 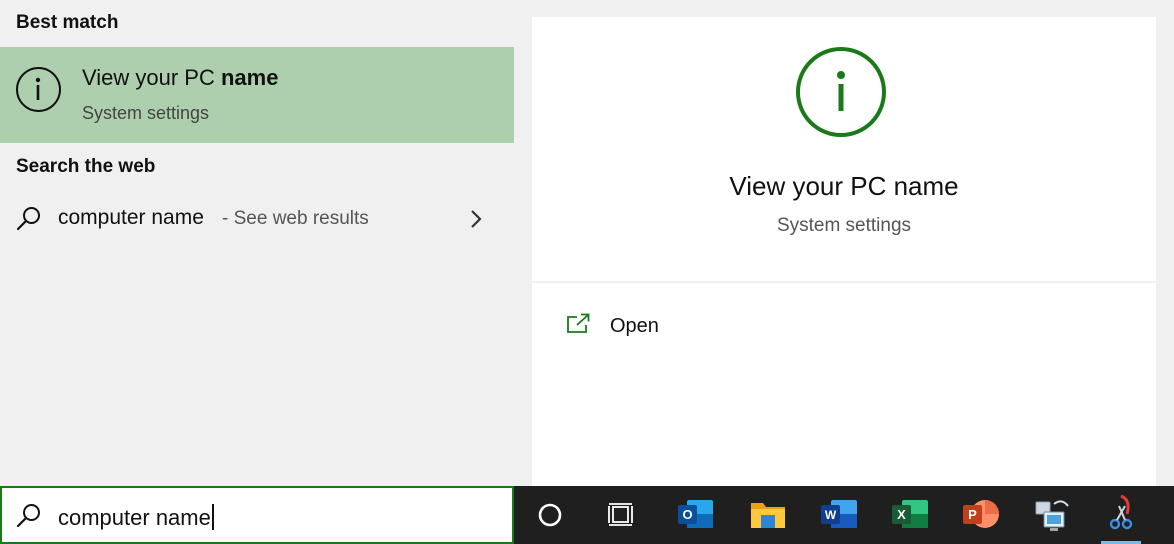 I want to click on svg-text: O, so click(x=687, y=514).